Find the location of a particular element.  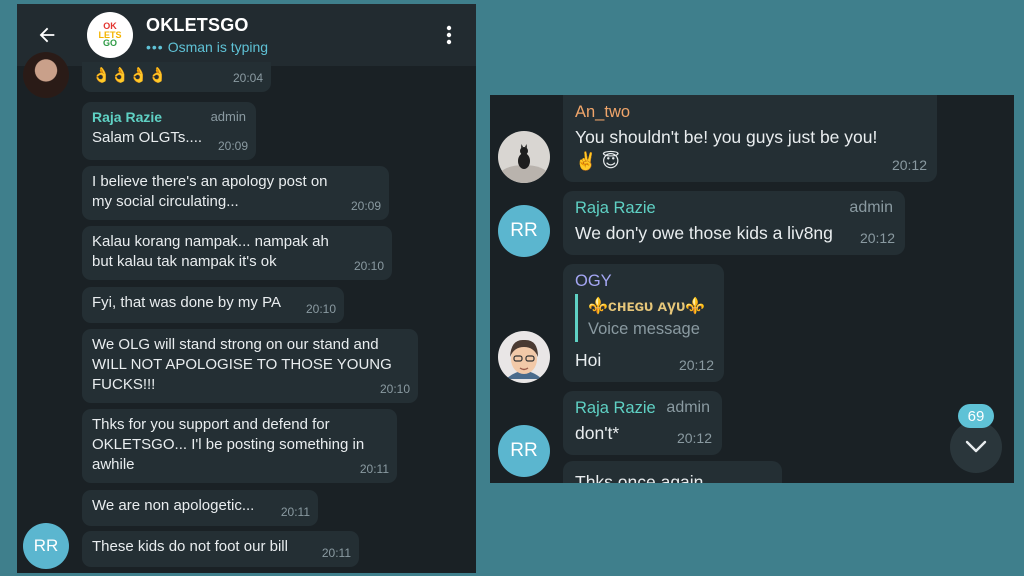

group-avatar: OK LETS GO is located at coordinates (110, 35).